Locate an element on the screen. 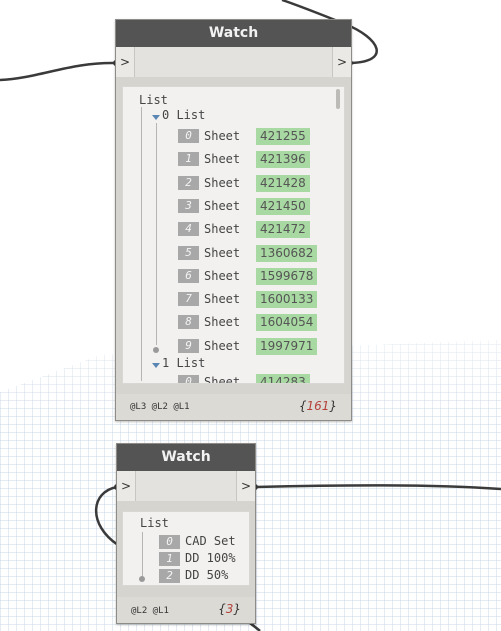 The image size is (501, 631). count-open-brace: { is located at coordinates (222, 609).